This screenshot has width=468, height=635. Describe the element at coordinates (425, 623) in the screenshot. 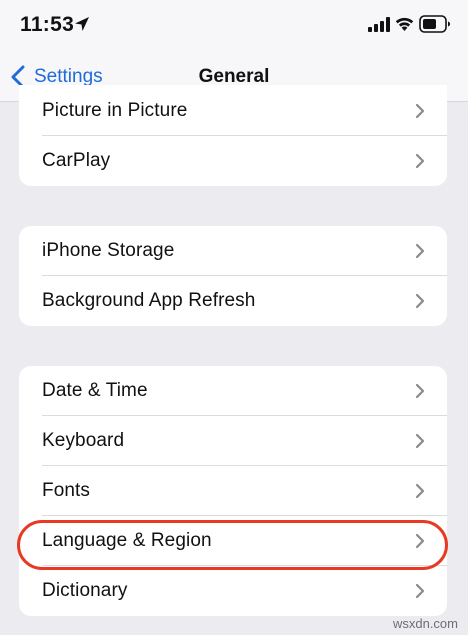

I see `watermark: wsxdn.com` at that location.